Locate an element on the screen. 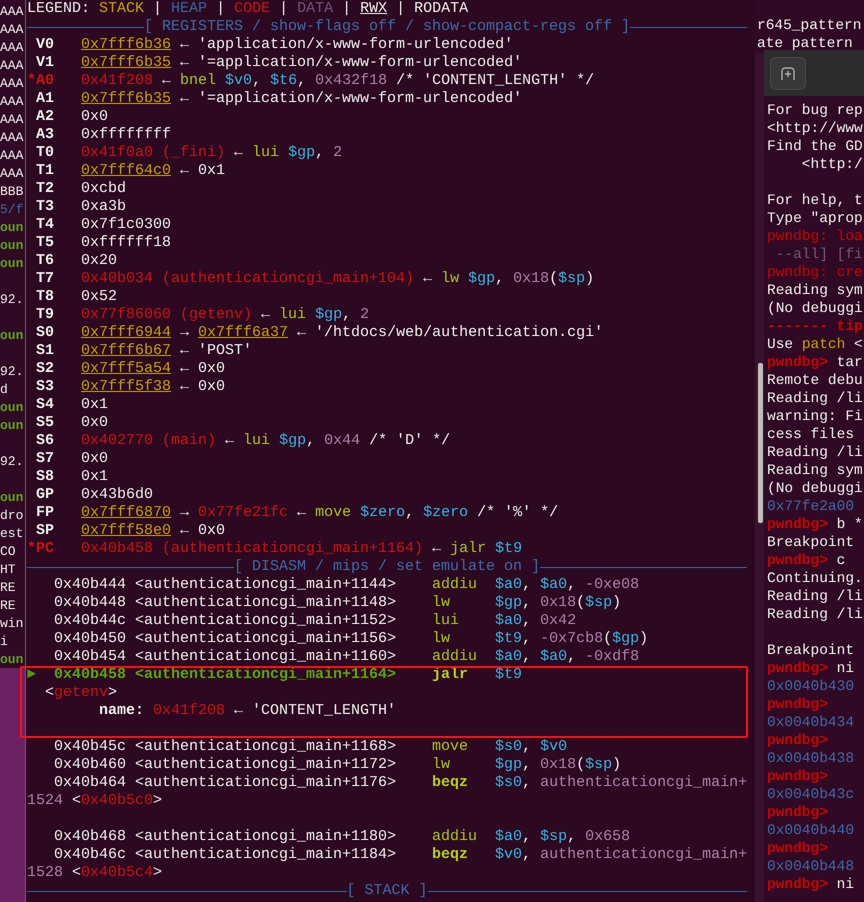 This screenshot has width=864, height=902. register-value: 0x402770 (main) ← lui $gp, 0x44 /* 'D' */ is located at coordinates (265, 441).